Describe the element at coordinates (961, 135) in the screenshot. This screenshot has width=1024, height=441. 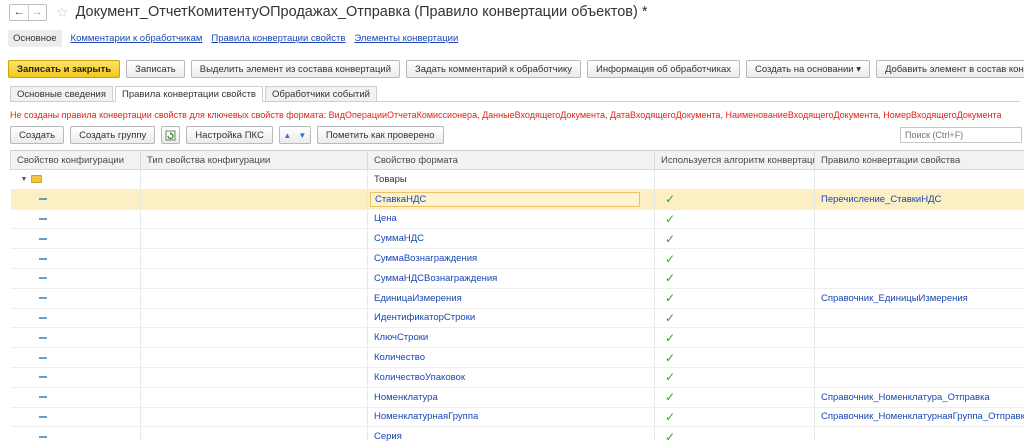
I see `search-input` at that location.